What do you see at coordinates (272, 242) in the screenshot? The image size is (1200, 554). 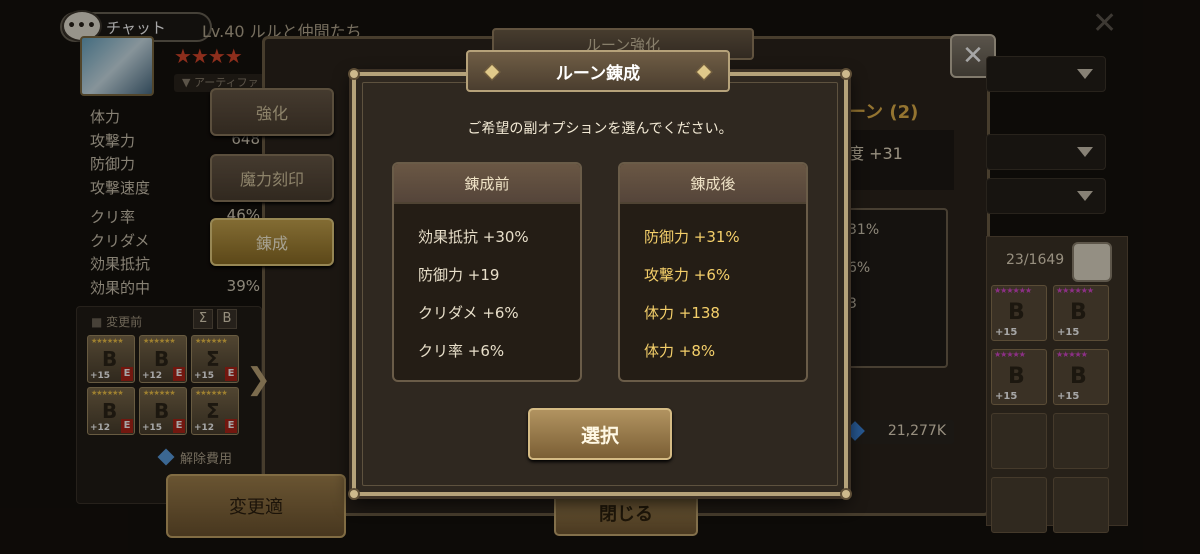 I see `reforge-button: 錬成` at bounding box center [272, 242].